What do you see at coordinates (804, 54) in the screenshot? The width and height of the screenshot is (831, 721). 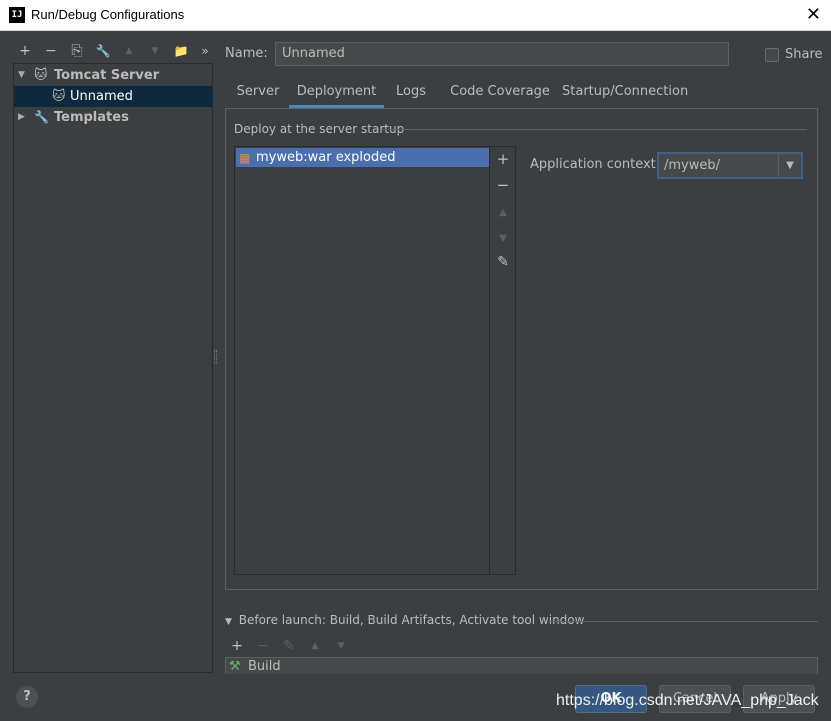 I see `share-label: Share` at bounding box center [804, 54].